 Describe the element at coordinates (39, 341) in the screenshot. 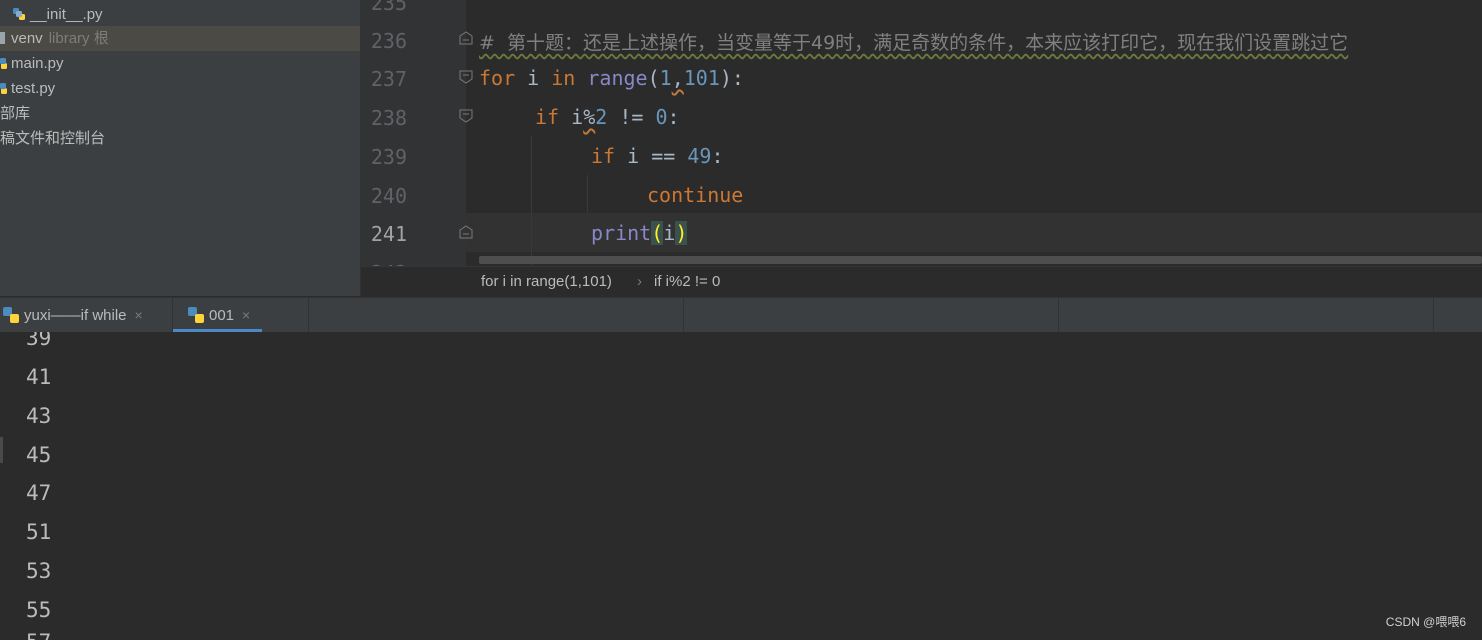

I see `console-line: 39` at that location.